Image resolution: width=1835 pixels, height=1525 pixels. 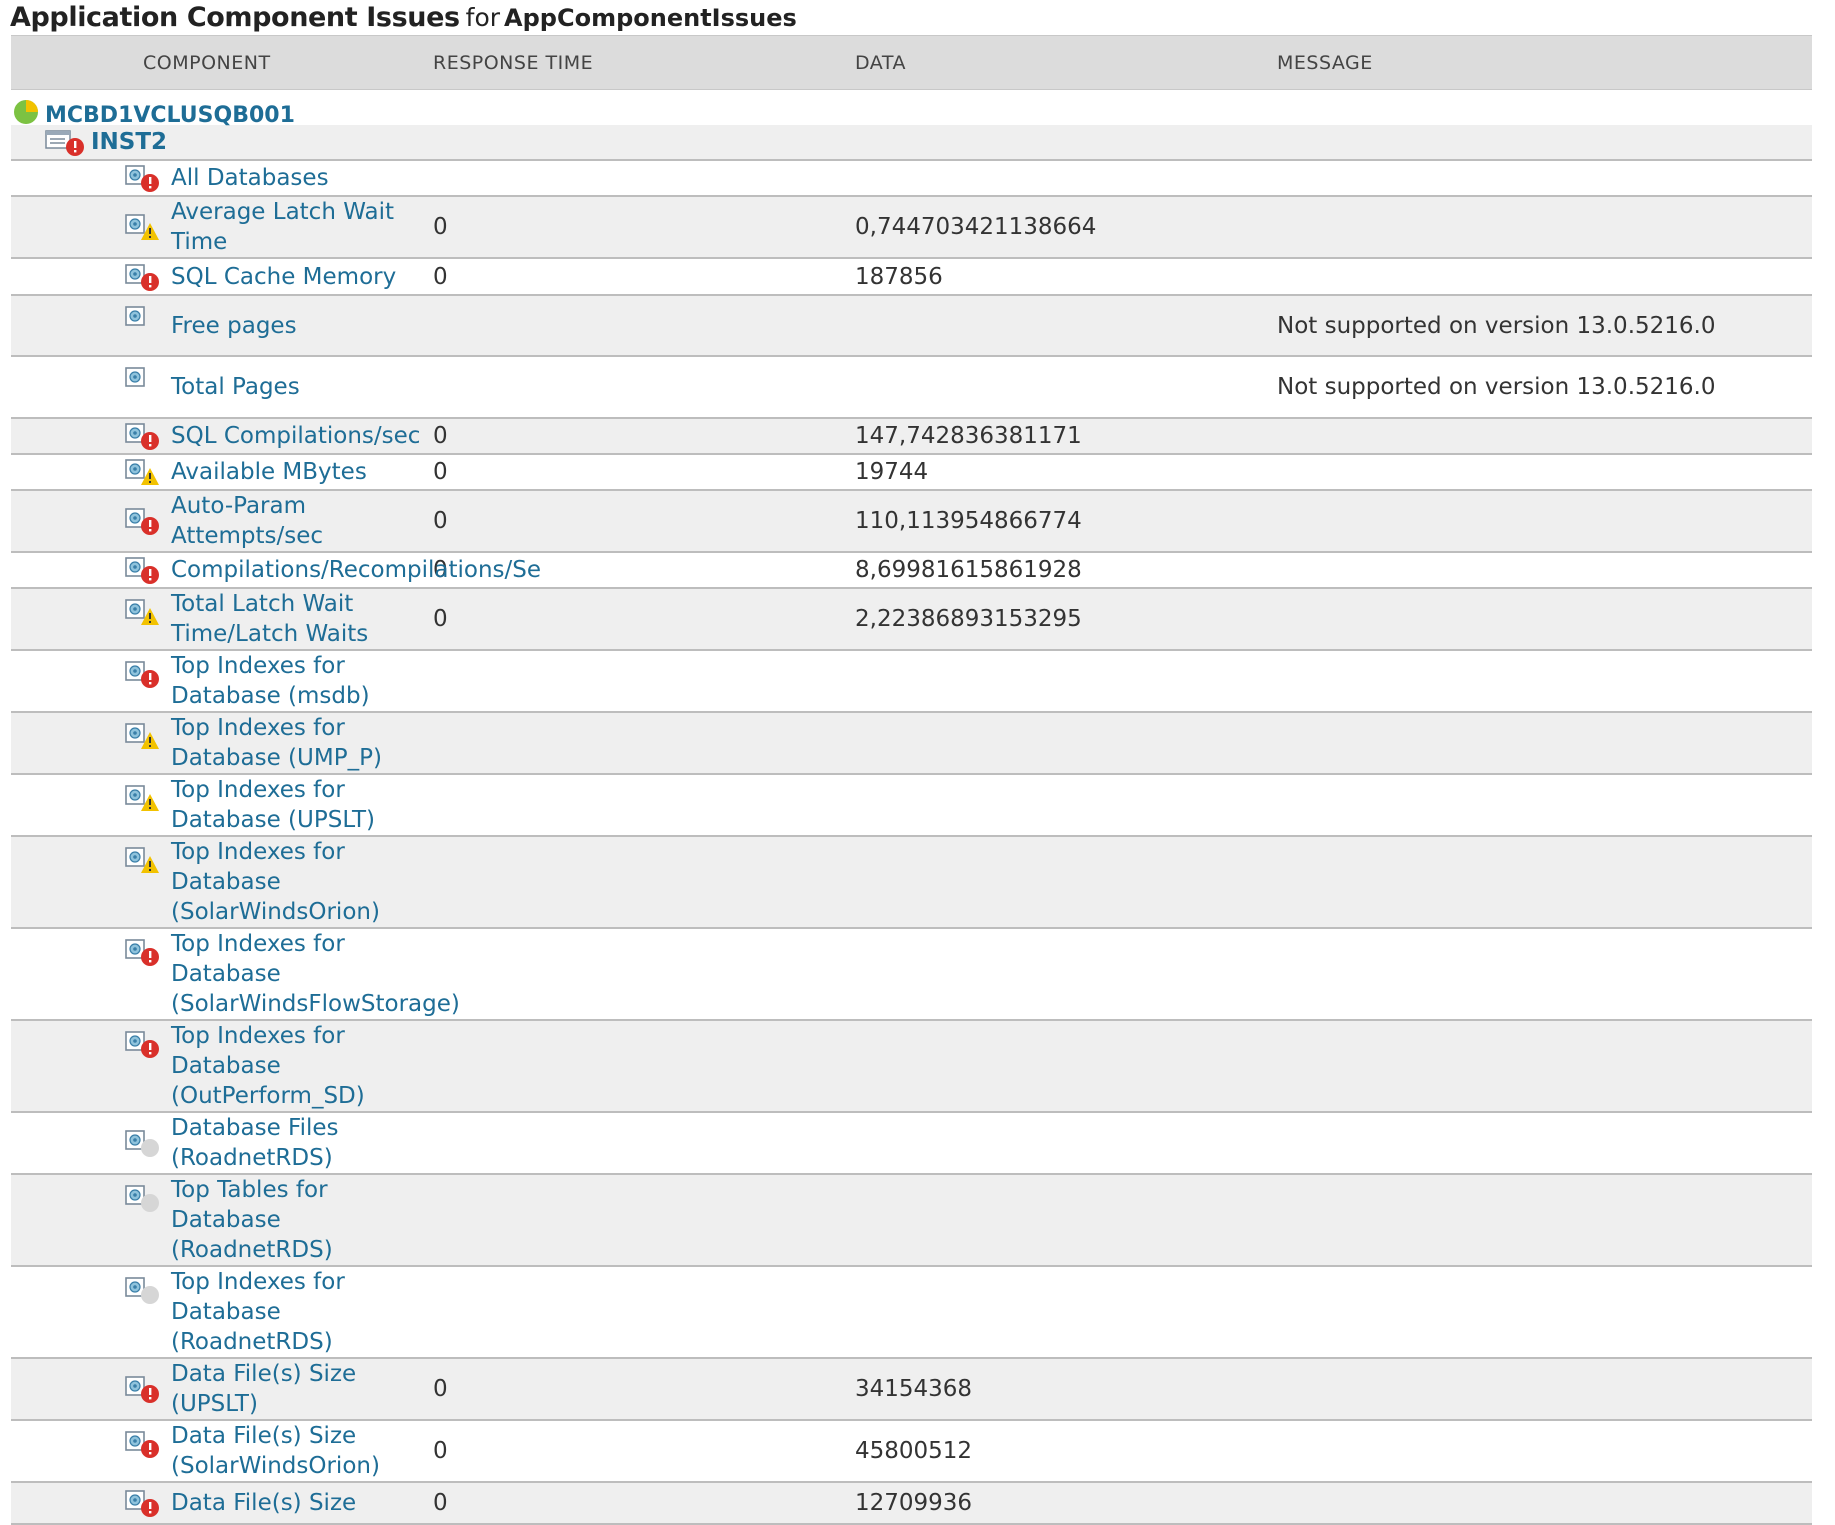 I want to click on component-link: SQL Cache Memory, so click(x=277, y=277).